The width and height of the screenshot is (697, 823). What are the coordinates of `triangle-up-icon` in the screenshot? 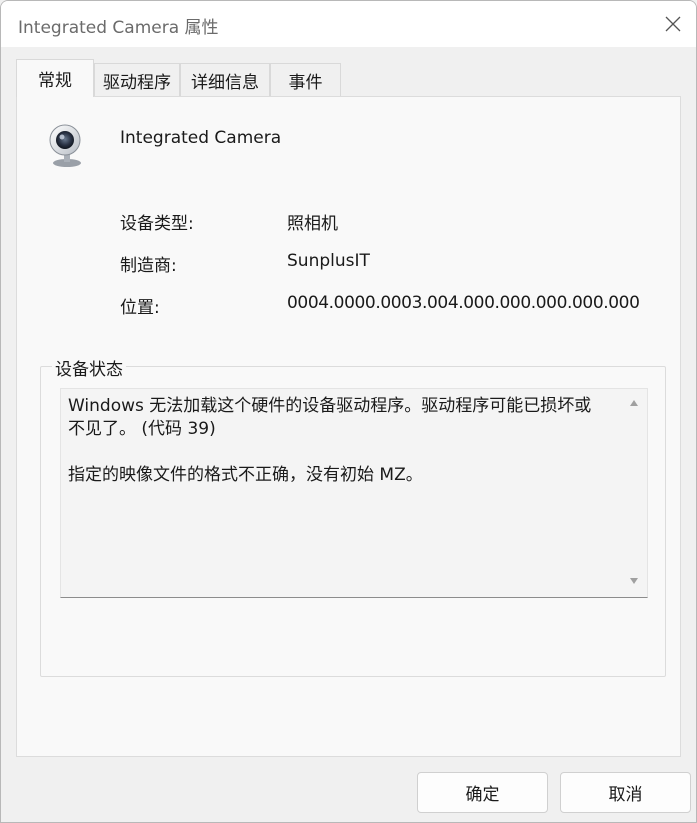 It's located at (634, 403).